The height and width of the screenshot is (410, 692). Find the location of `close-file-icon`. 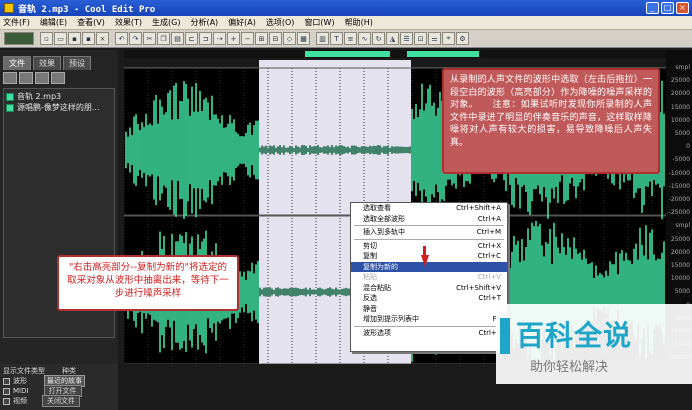

close-file-icon is located at coordinates (26, 78).